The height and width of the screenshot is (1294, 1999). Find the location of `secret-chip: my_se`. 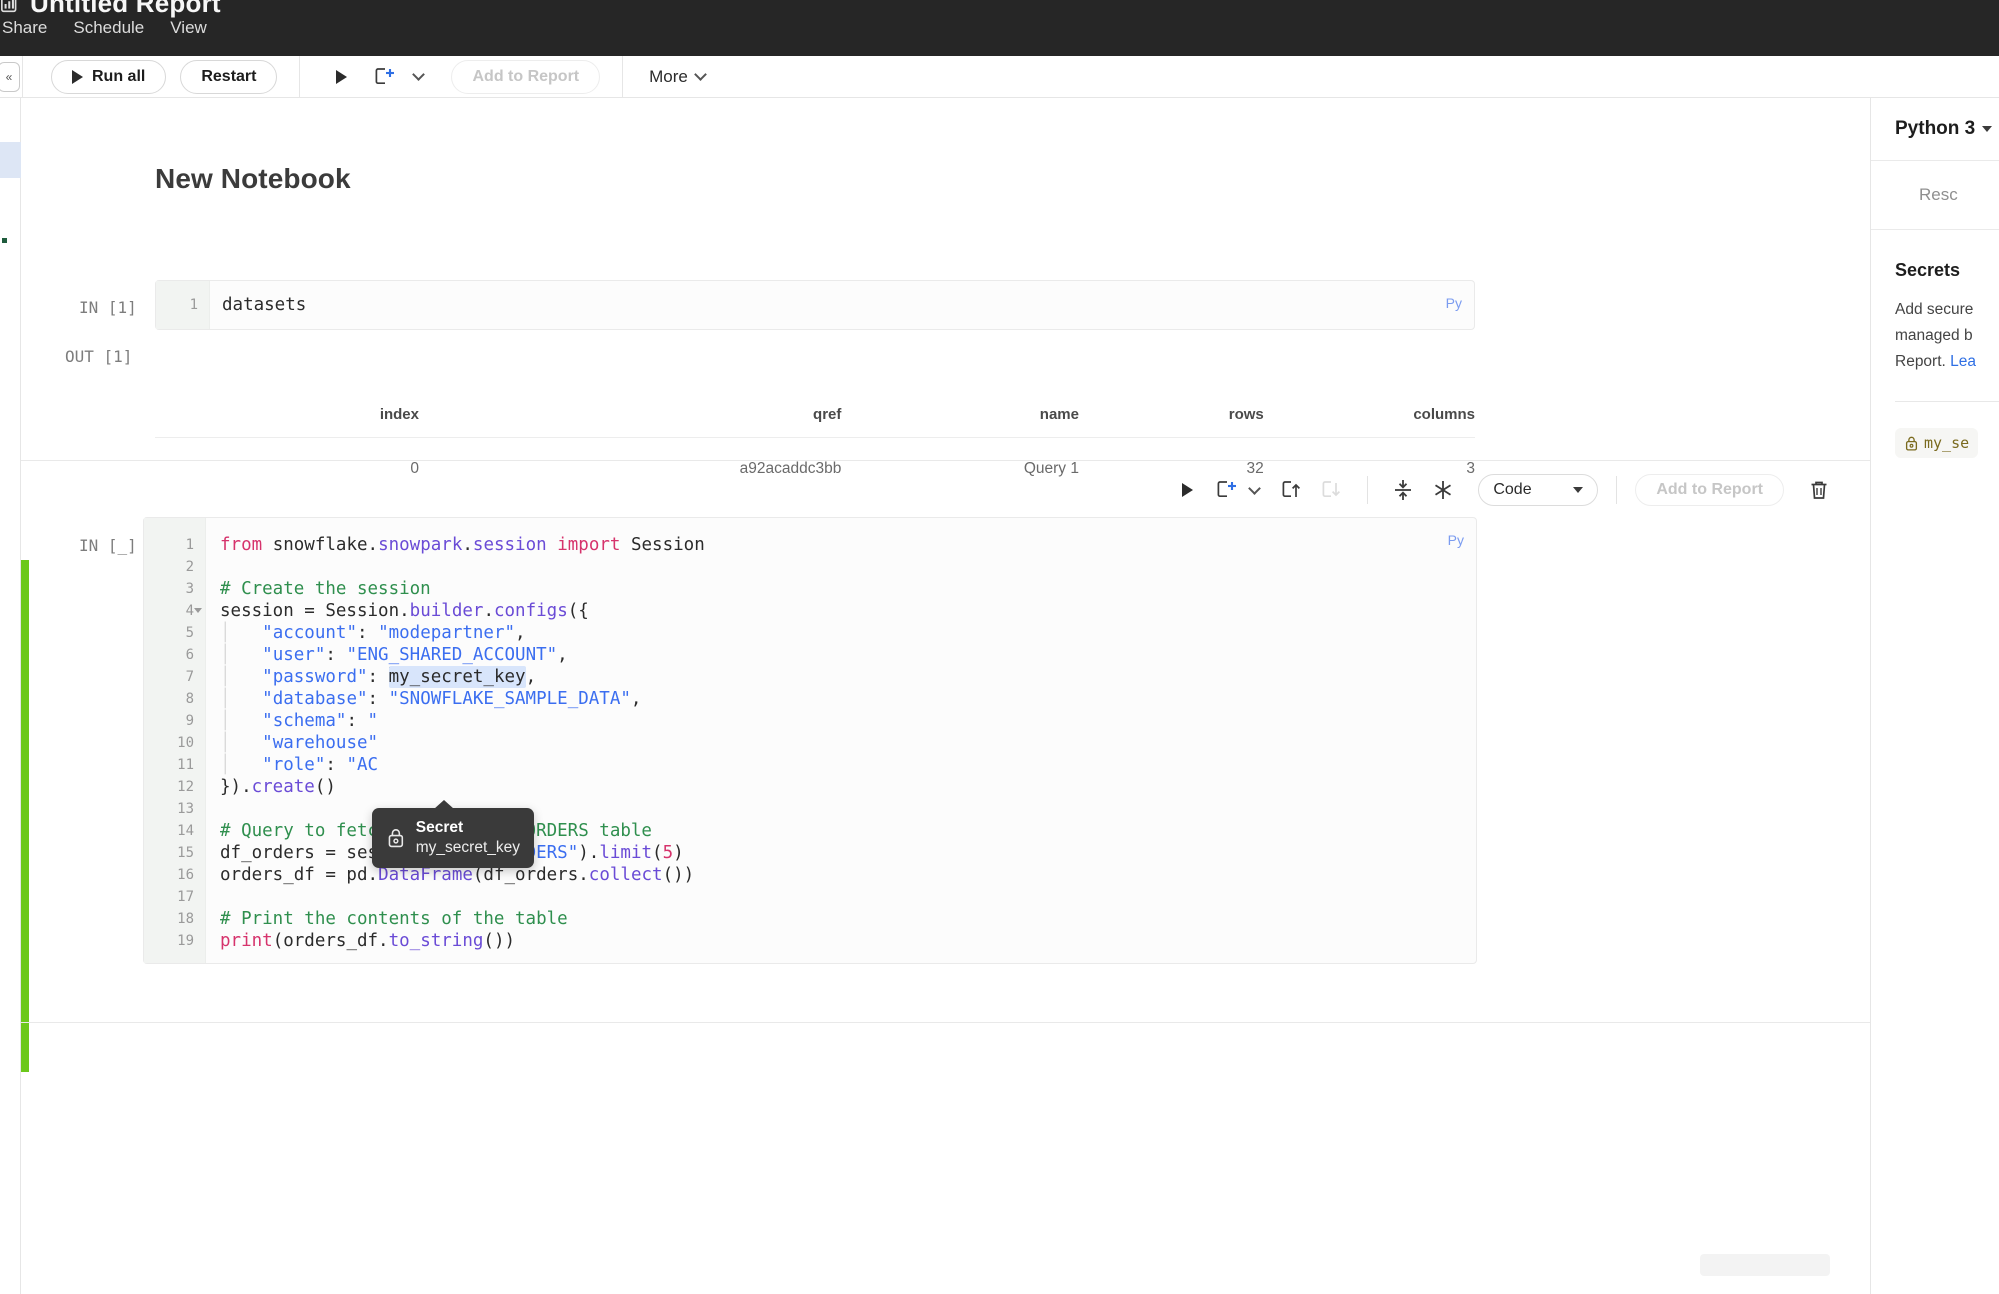

secret-chip: my_se is located at coordinates (1937, 443).